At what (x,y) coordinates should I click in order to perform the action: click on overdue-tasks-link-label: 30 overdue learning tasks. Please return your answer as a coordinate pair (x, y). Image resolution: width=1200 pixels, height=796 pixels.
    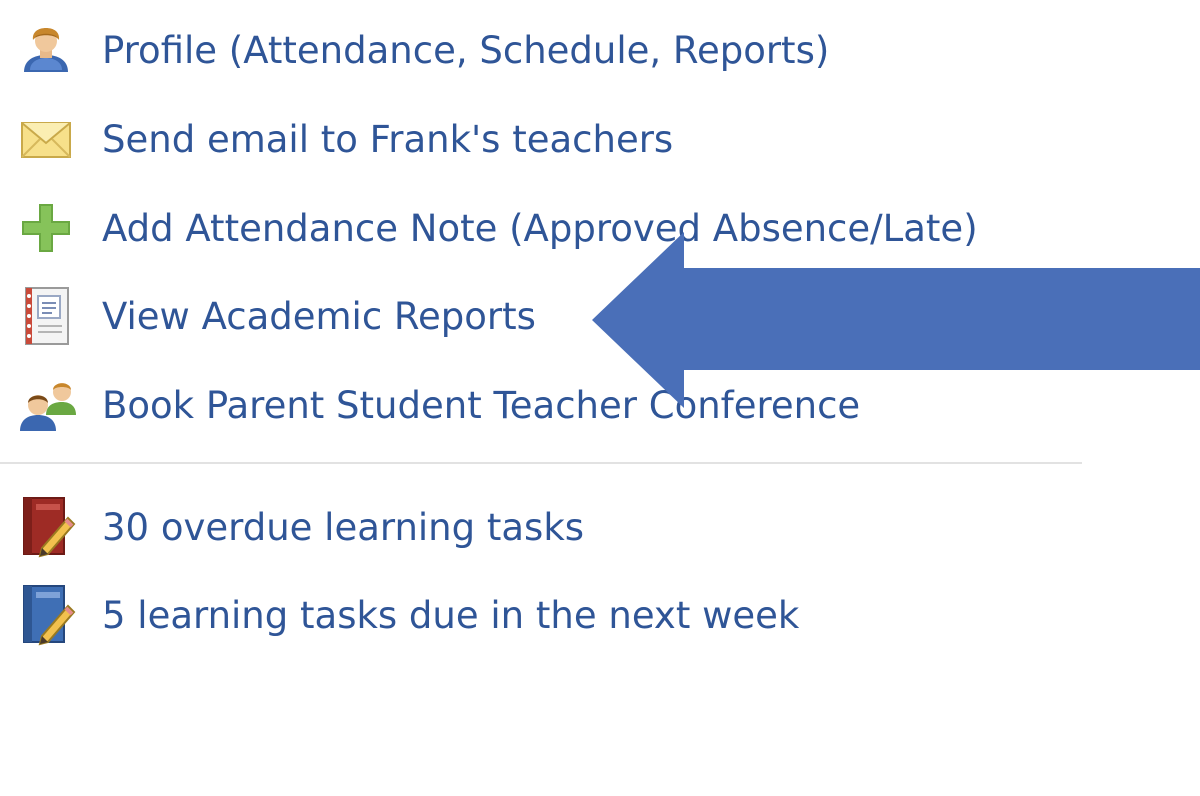
    Looking at the image, I should click on (343, 527).